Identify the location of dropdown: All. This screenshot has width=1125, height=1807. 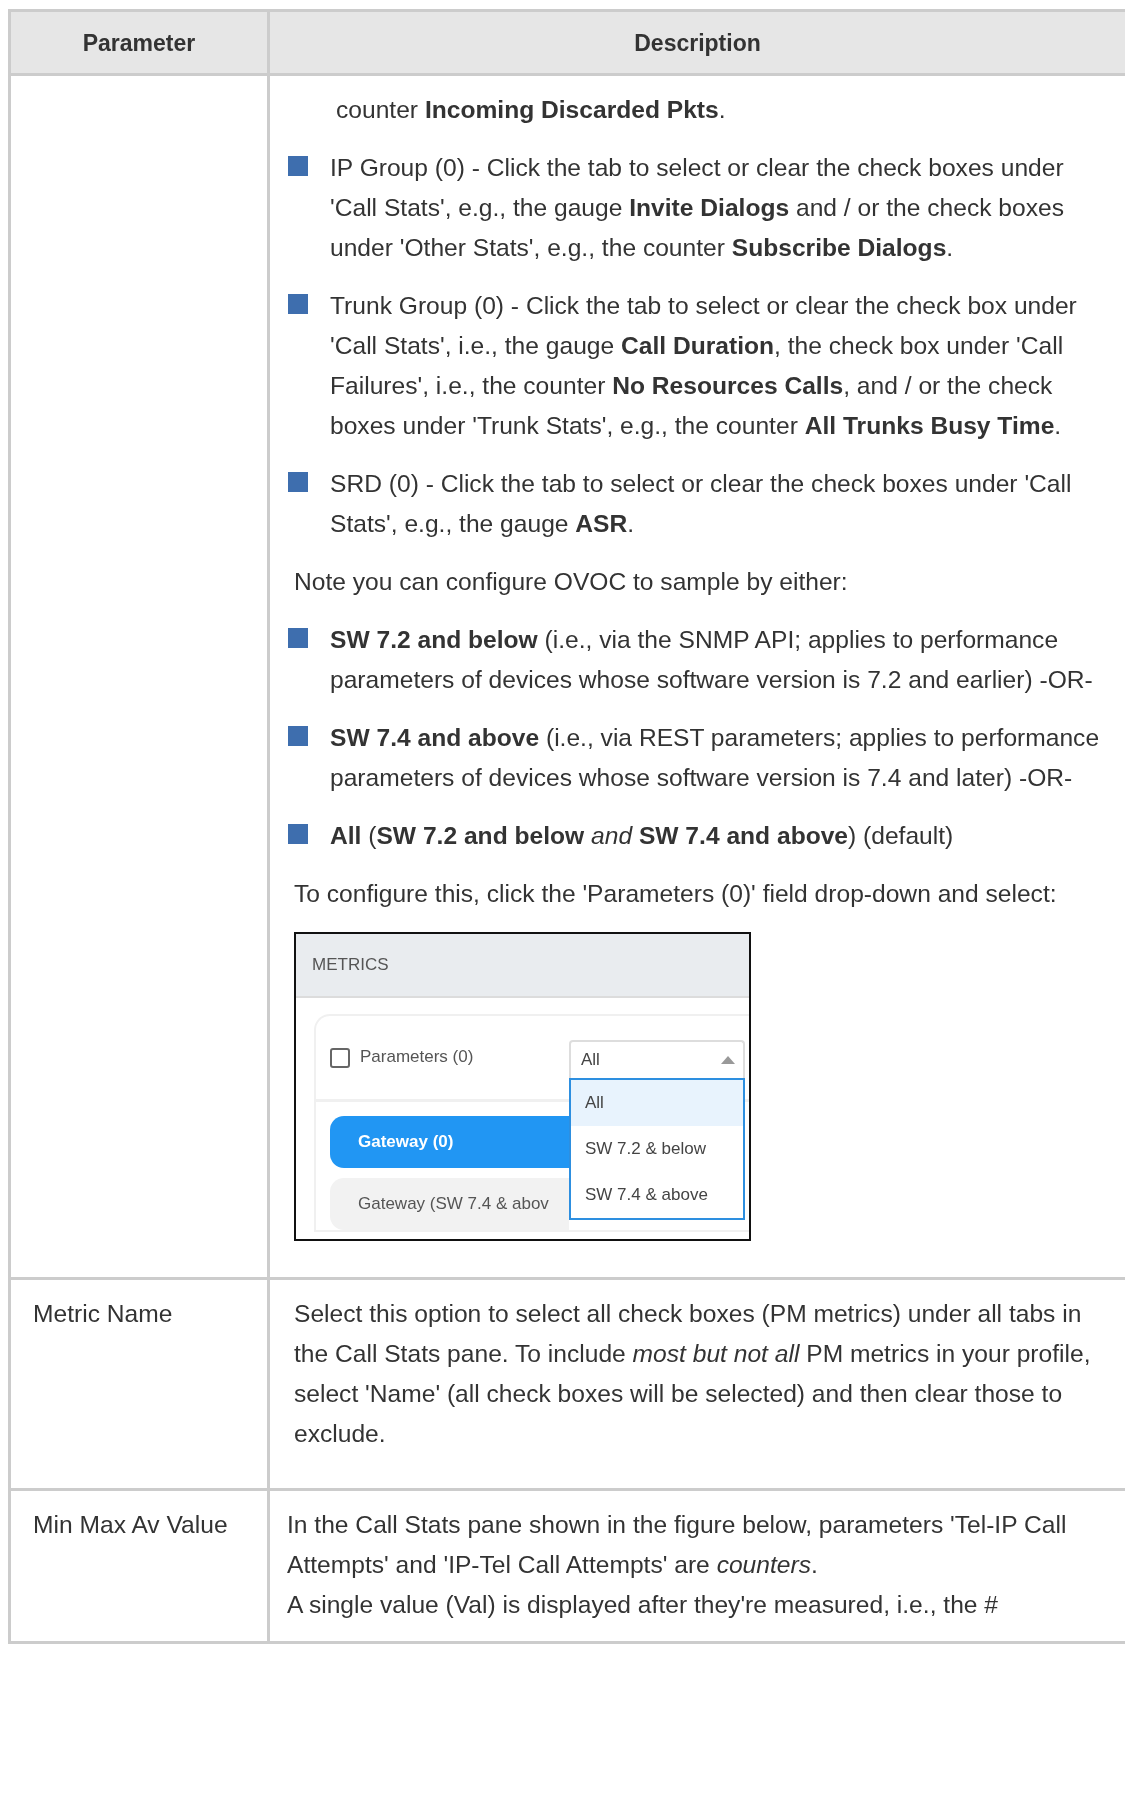
(657, 1059).